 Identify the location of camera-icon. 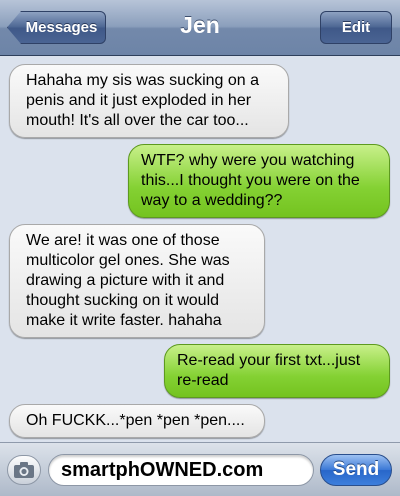
(24, 470).